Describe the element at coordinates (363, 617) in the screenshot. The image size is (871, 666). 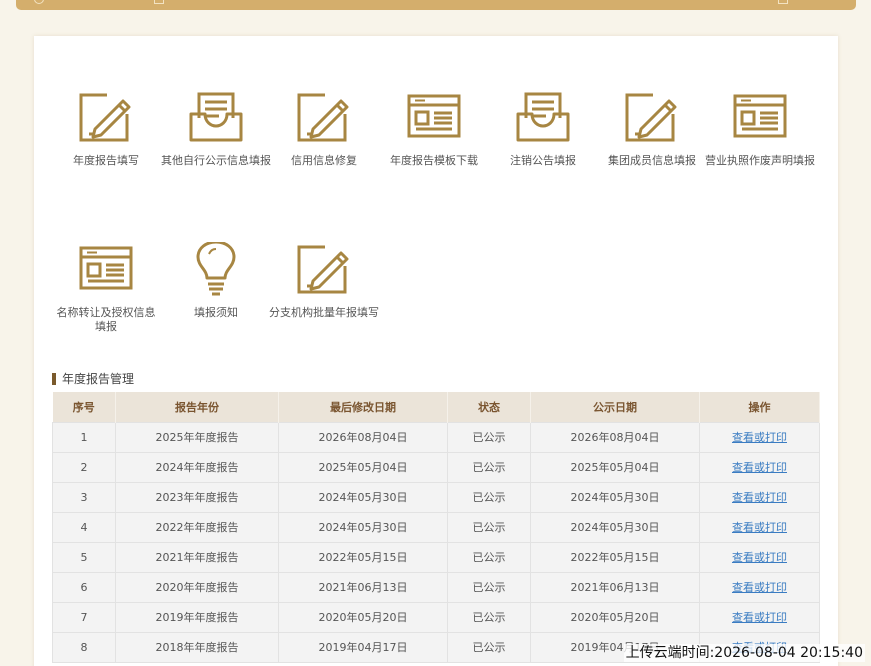
I see `cell-modified: 2020年05月20日` at that location.